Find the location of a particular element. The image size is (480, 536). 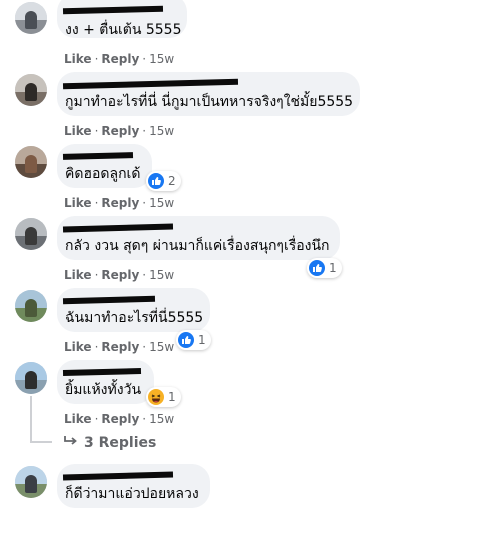

comment: ก็ดีว่ามาแอ่วปอยหลวง is located at coordinates (240, 500).